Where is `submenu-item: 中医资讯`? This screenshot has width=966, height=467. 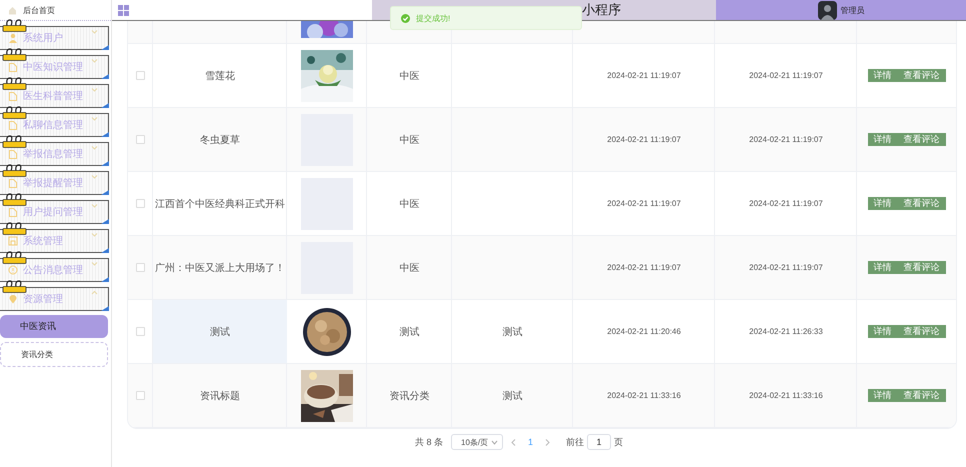 submenu-item: 中医资讯 is located at coordinates (54, 326).